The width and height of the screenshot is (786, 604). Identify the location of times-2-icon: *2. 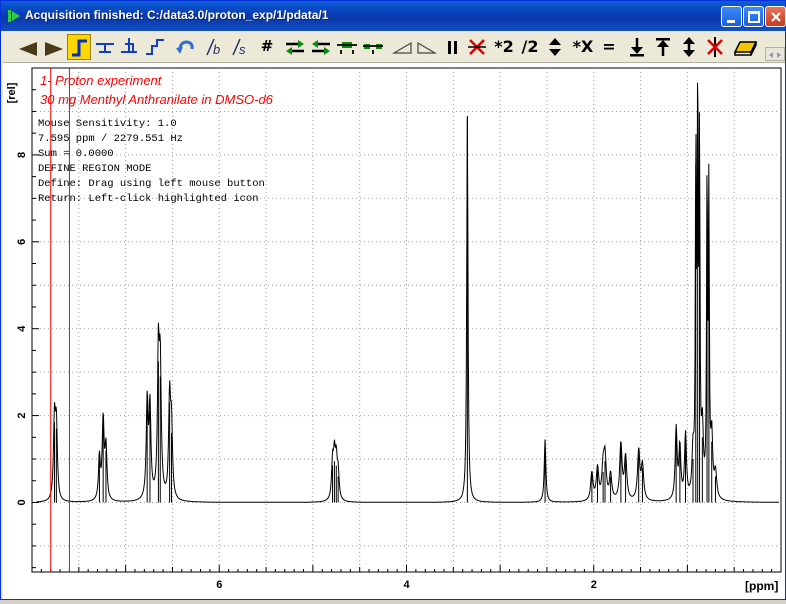
(504, 46).